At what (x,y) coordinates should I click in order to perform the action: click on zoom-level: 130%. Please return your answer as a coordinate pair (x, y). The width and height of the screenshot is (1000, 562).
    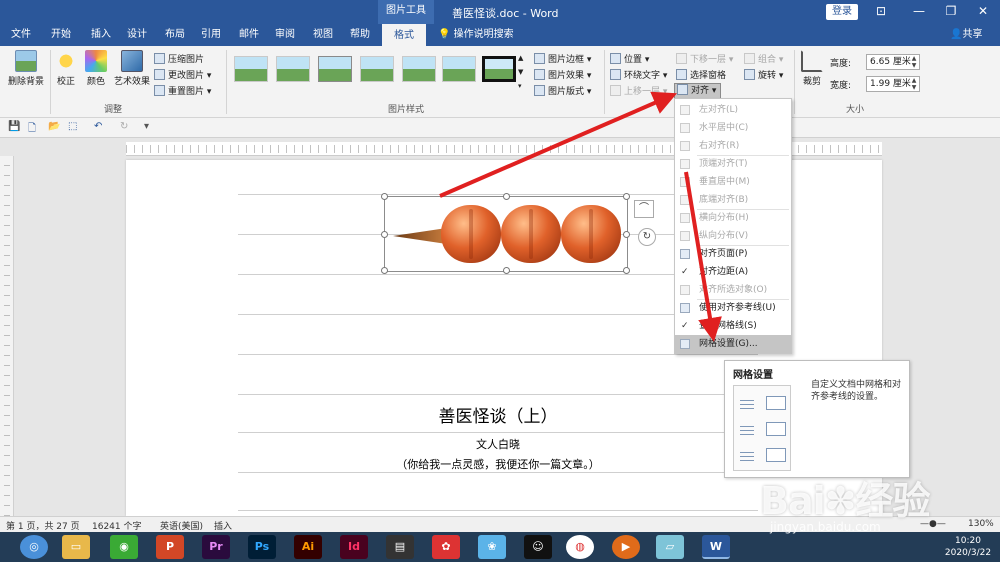
    Looking at the image, I should click on (981, 524).